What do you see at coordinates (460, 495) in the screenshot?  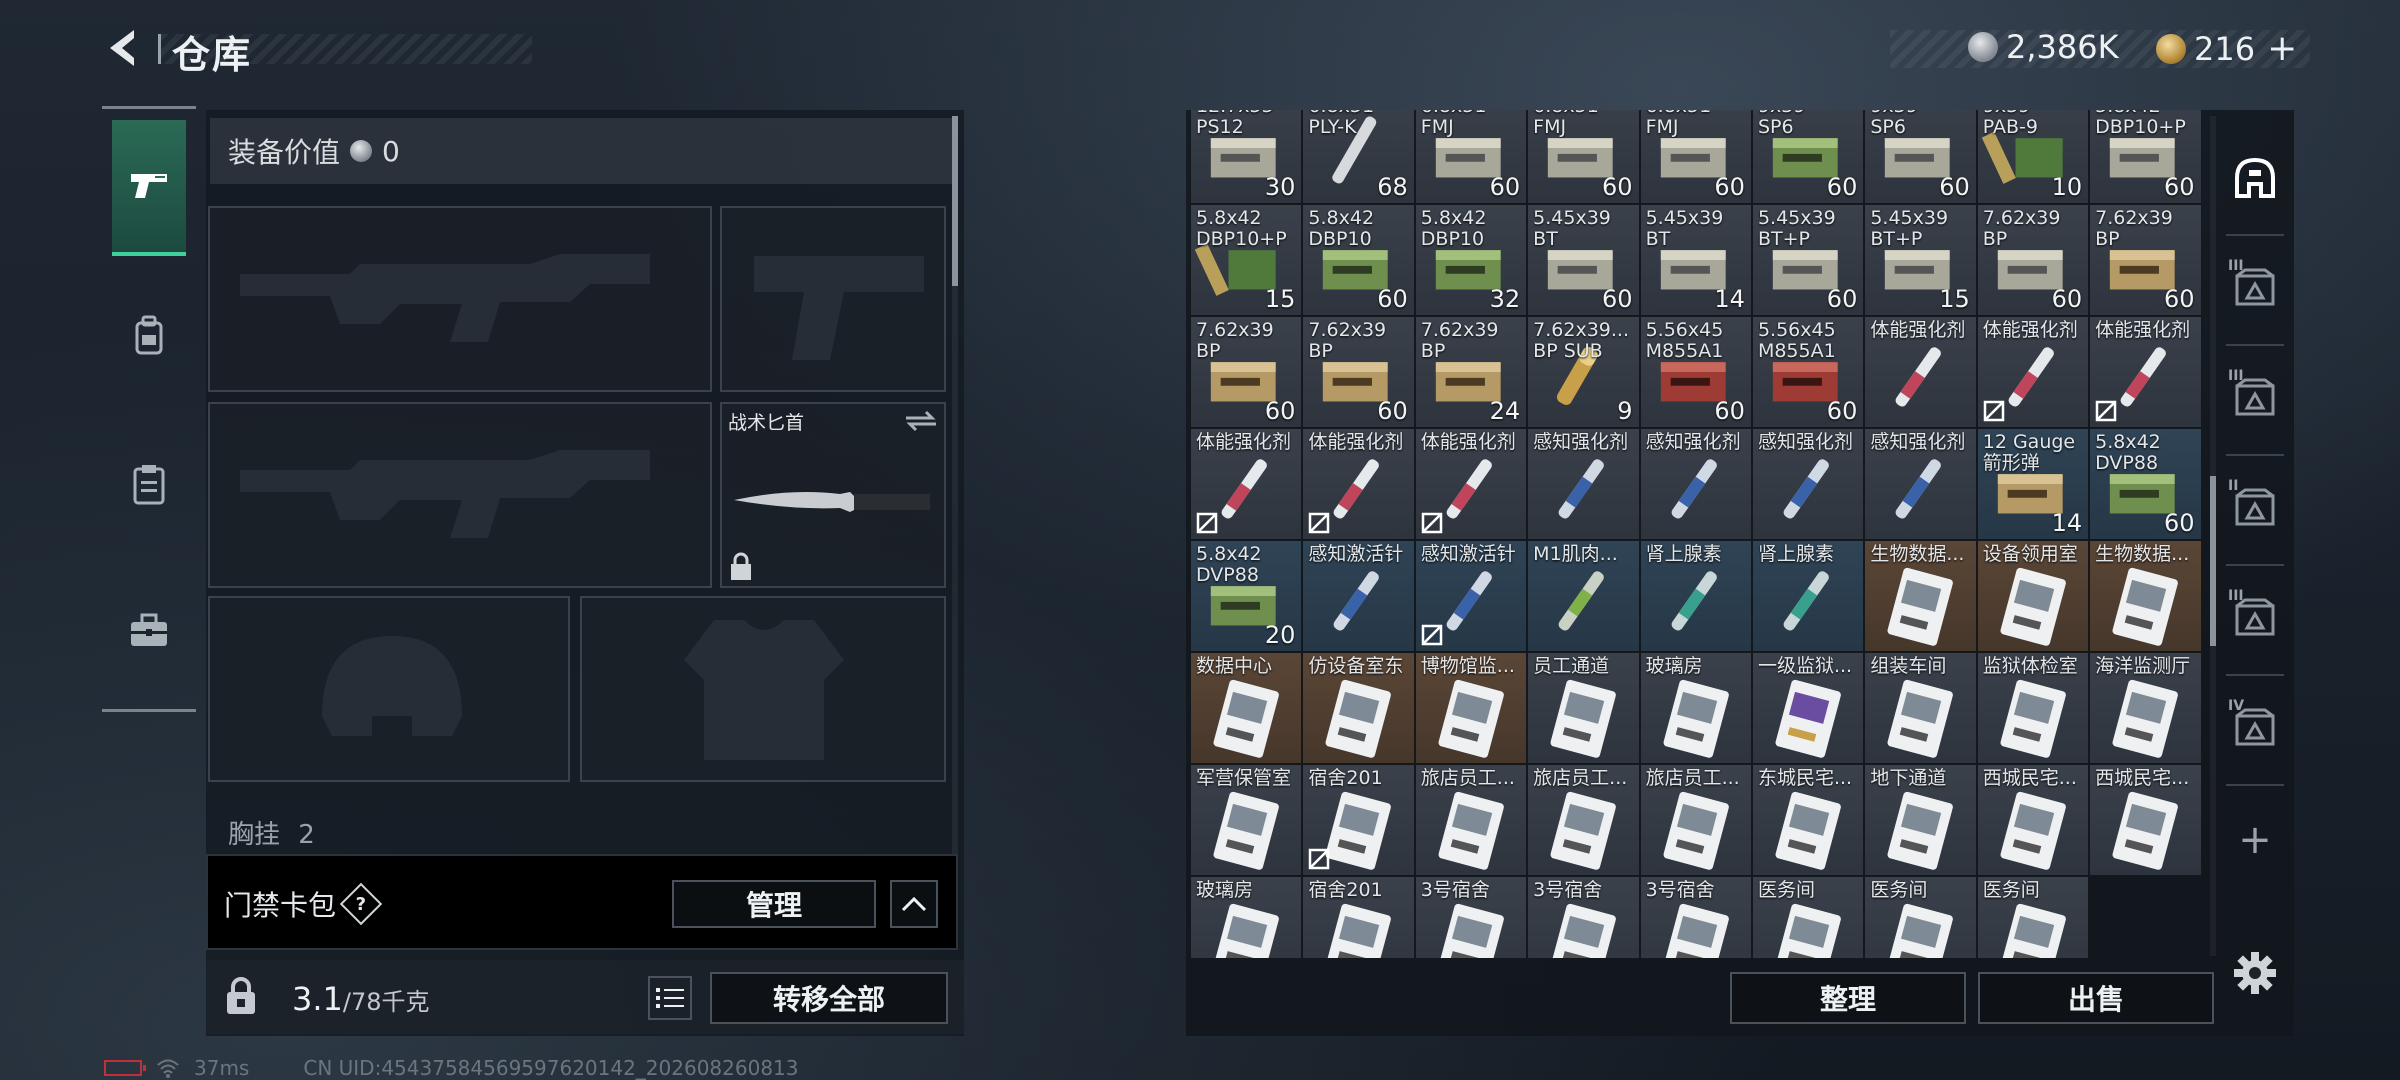 I see `tertiary-weapon-slot` at bounding box center [460, 495].